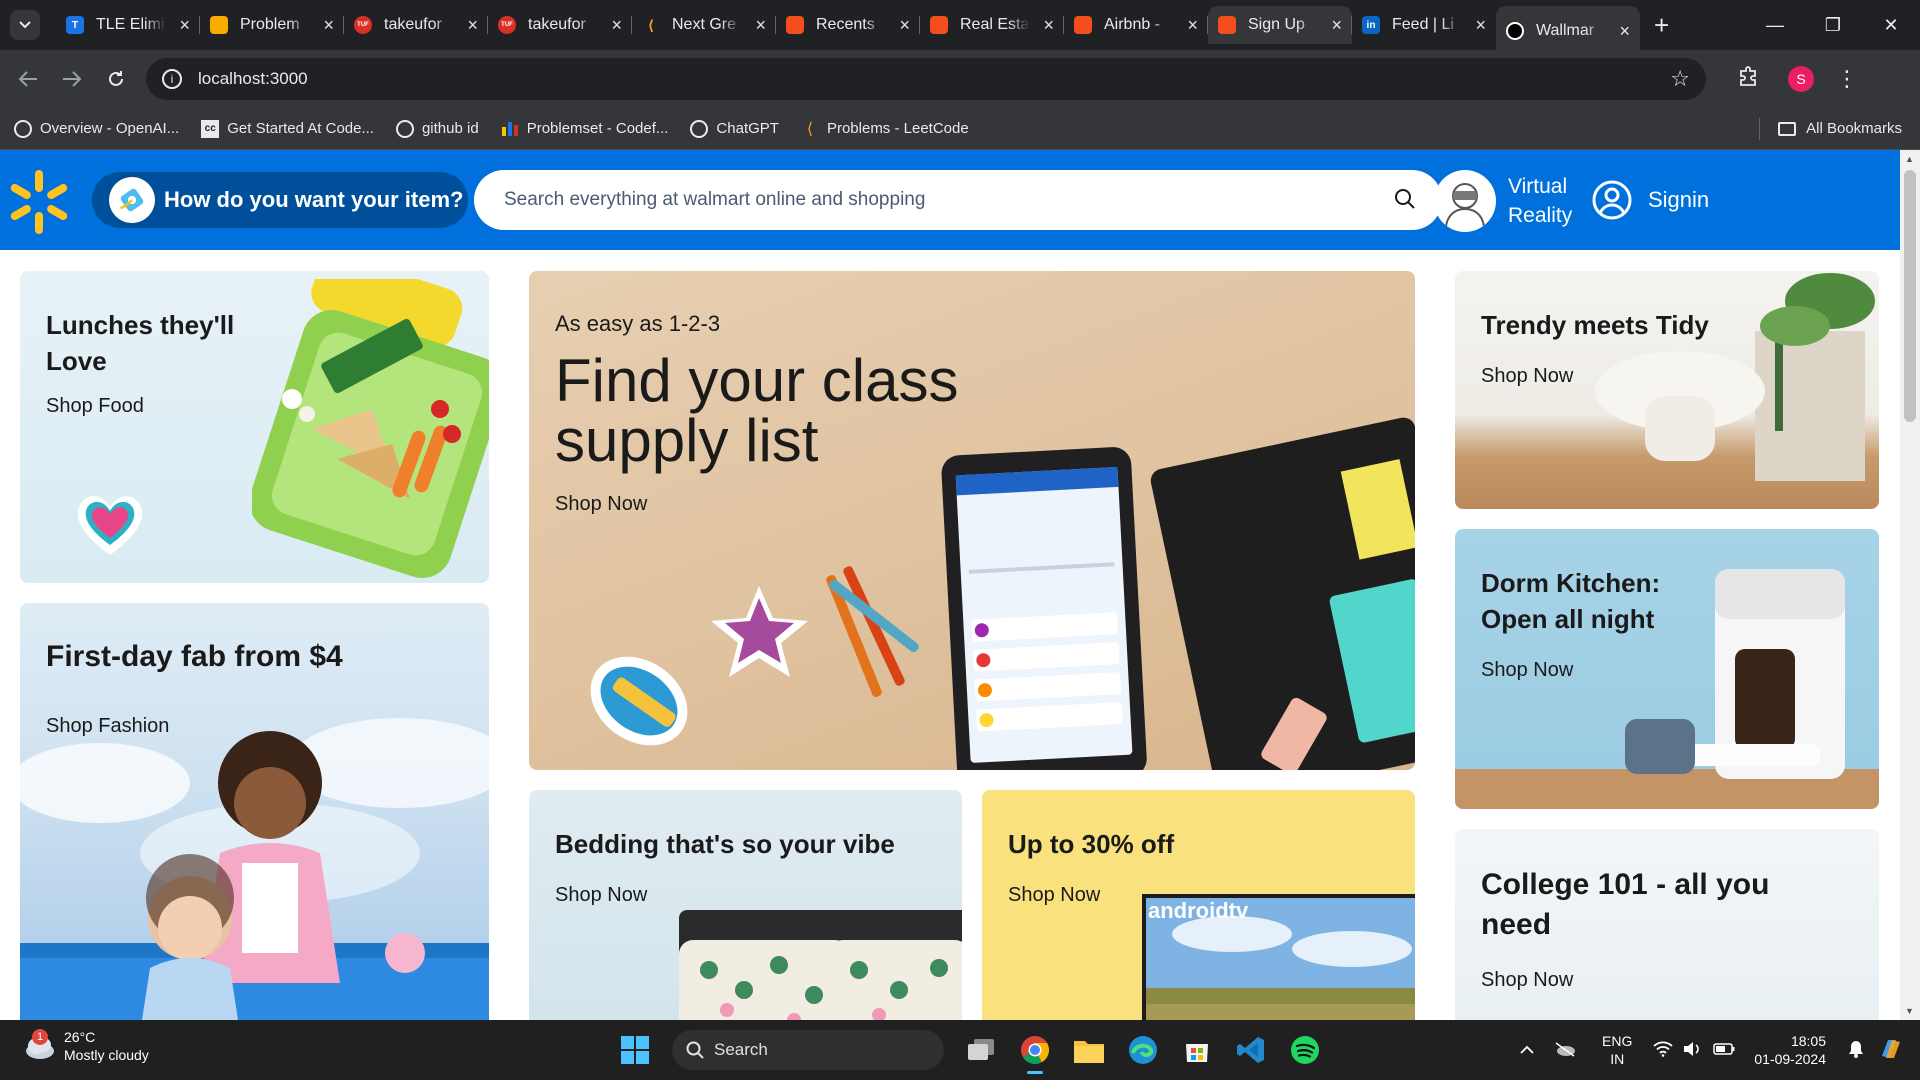  What do you see at coordinates (734, 128) in the screenshot?
I see `bookmark-item: ChatGPT` at bounding box center [734, 128].